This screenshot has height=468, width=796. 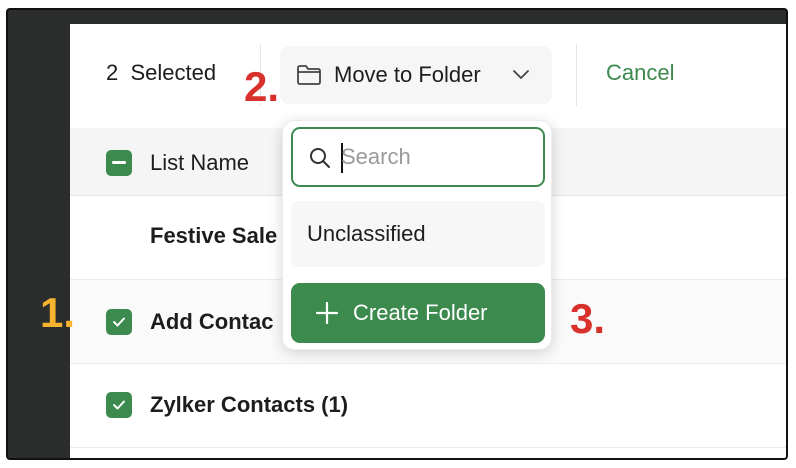 I want to click on plus-icon, so click(x=327, y=315).